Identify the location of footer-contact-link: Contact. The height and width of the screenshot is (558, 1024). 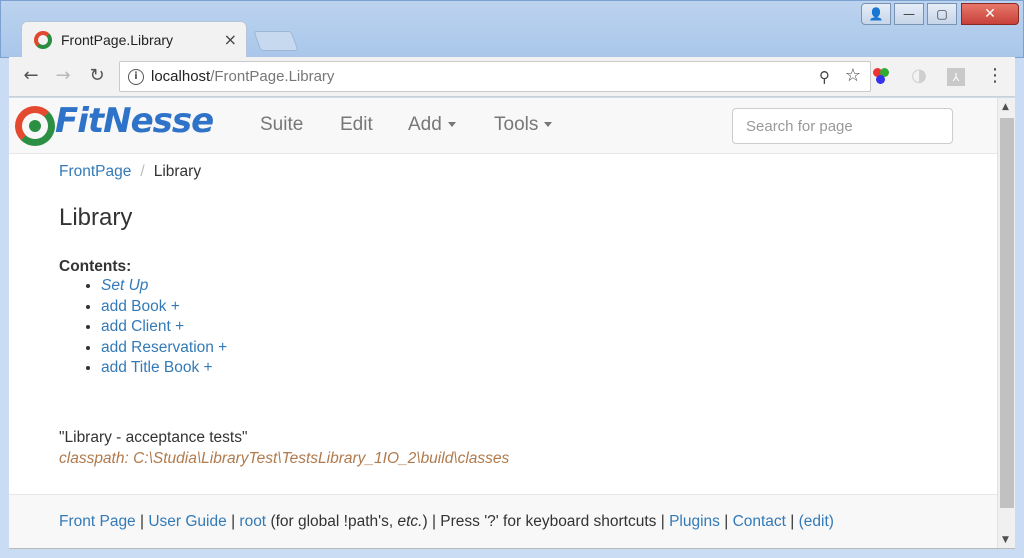
(759, 521).